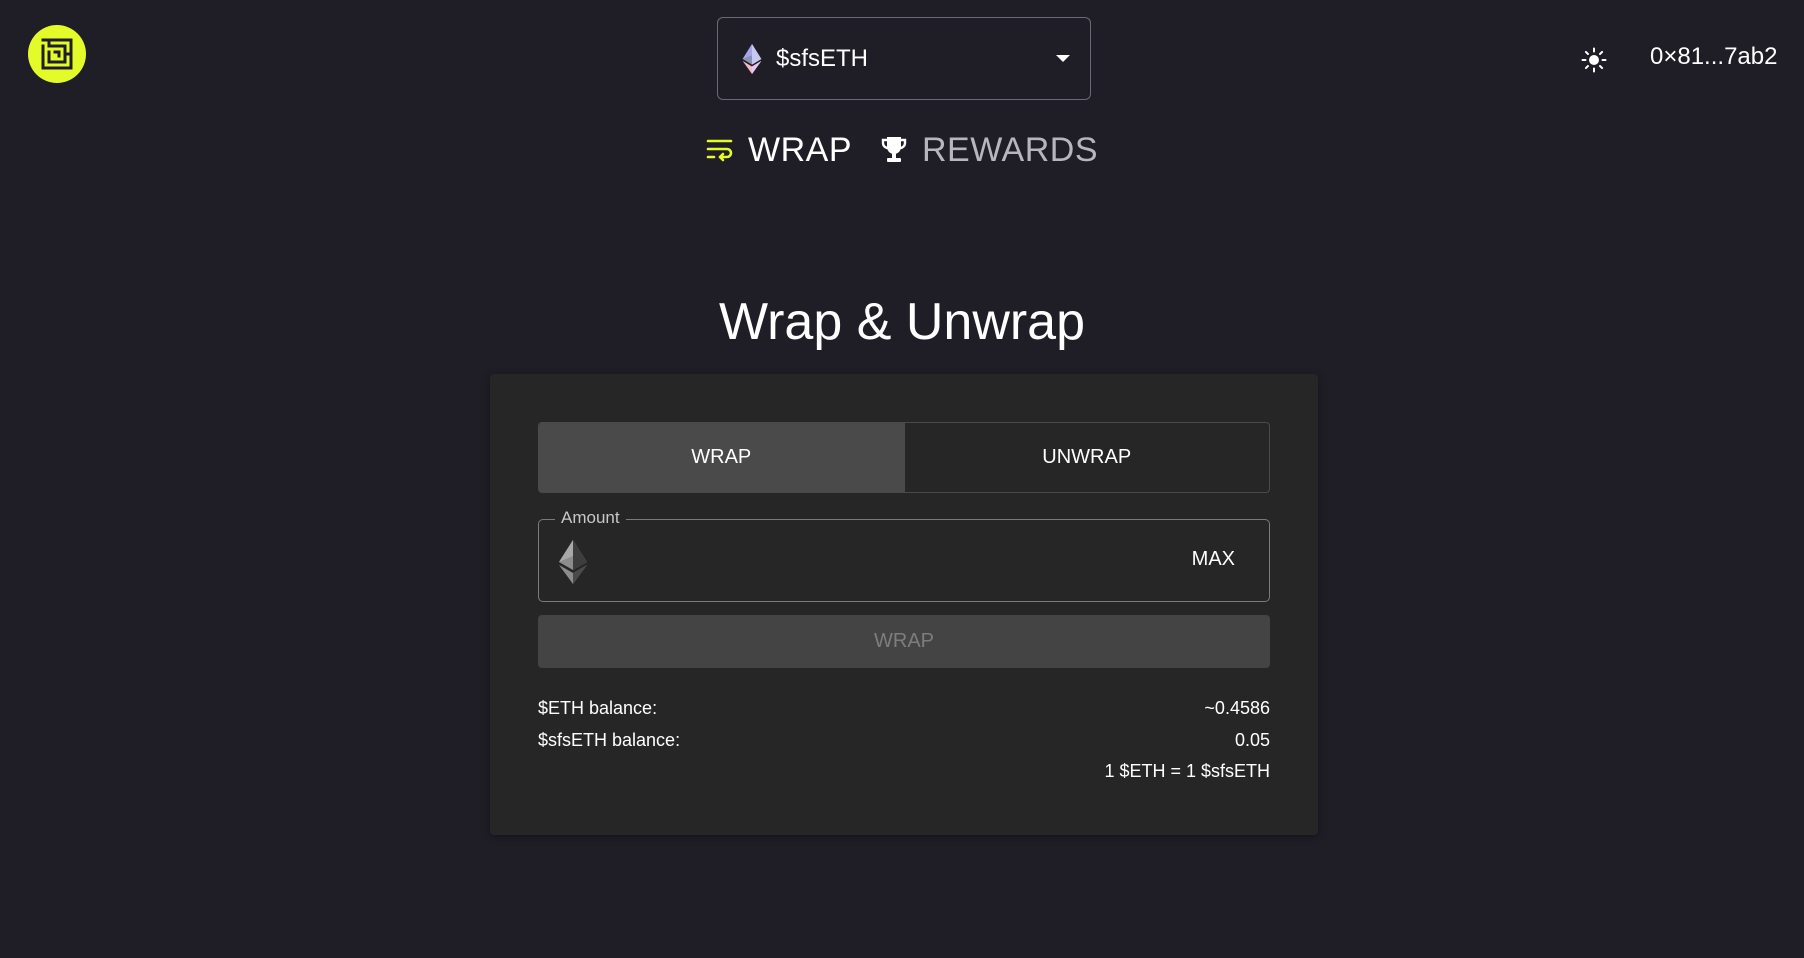 The height and width of the screenshot is (958, 1804). I want to click on max-button: MAX, so click(1213, 559).